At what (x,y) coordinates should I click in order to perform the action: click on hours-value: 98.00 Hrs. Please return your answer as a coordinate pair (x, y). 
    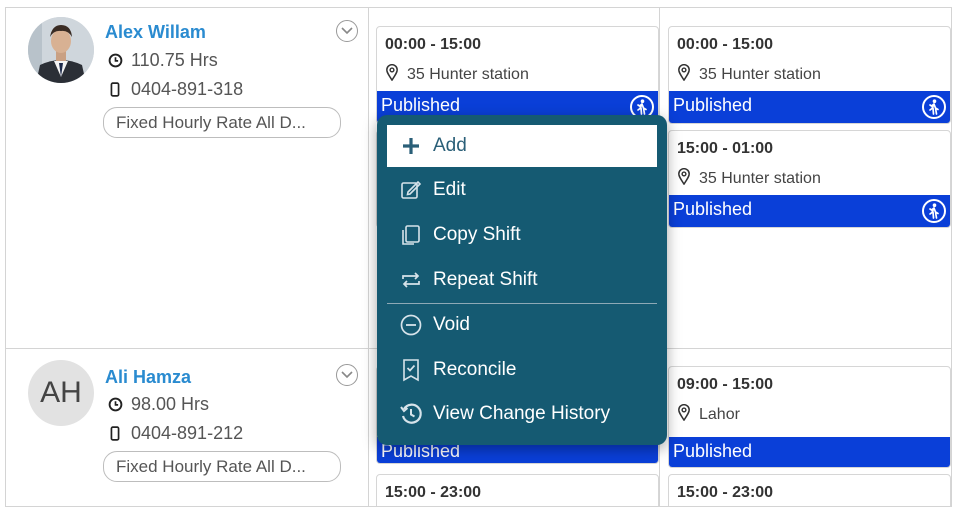
    Looking at the image, I should click on (170, 404).